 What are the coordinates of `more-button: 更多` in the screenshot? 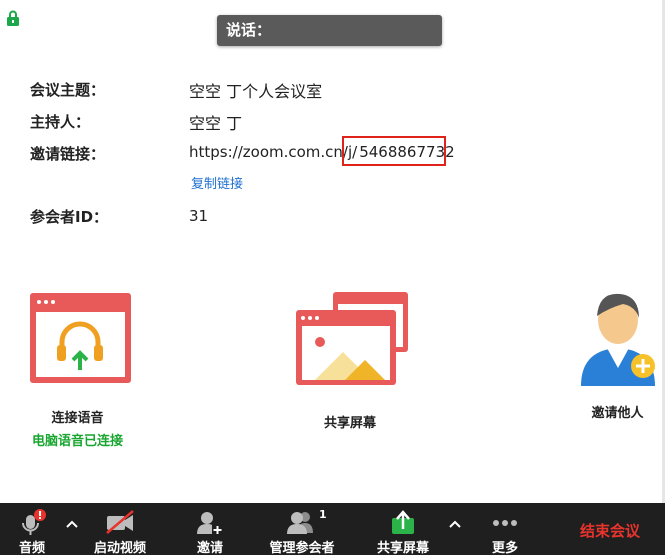 It's located at (505, 529).